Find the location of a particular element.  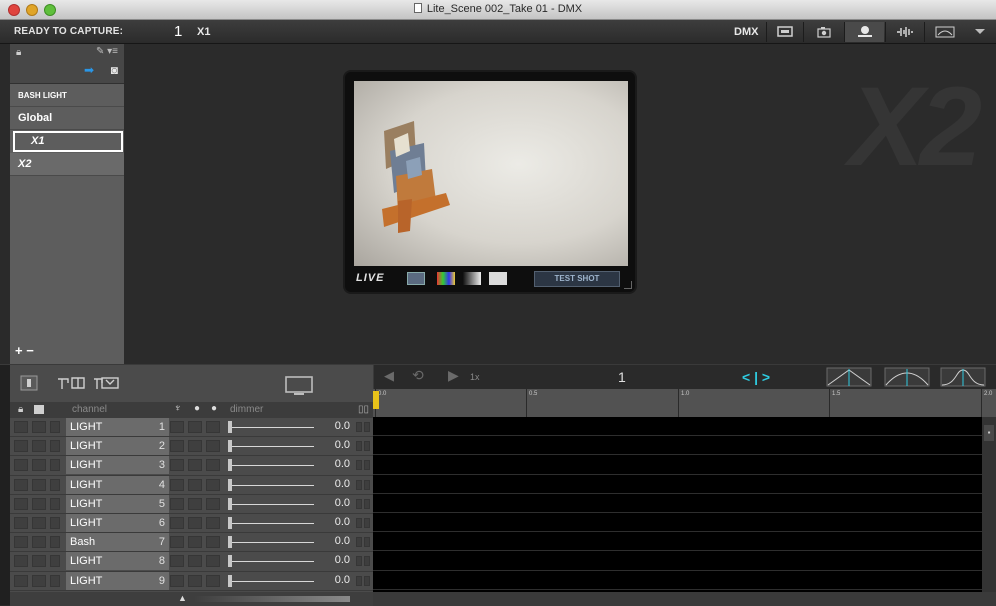

playback-speed: 1x is located at coordinates (475, 377).